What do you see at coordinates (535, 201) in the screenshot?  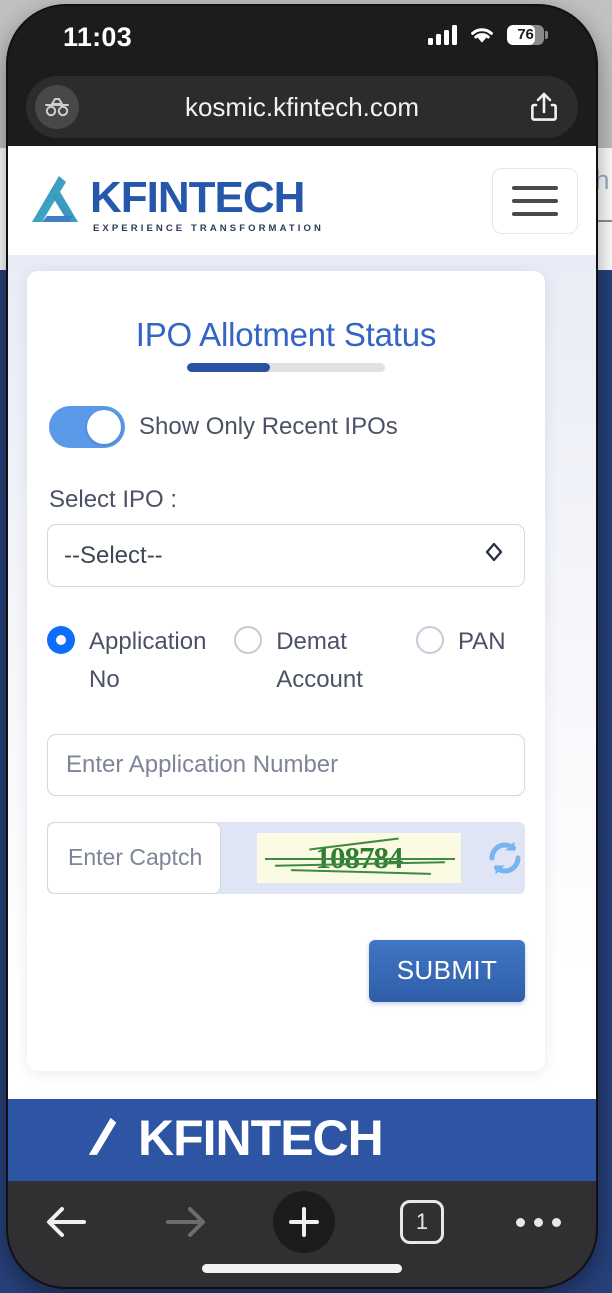 I see `hamburger-menu-icon` at bounding box center [535, 201].